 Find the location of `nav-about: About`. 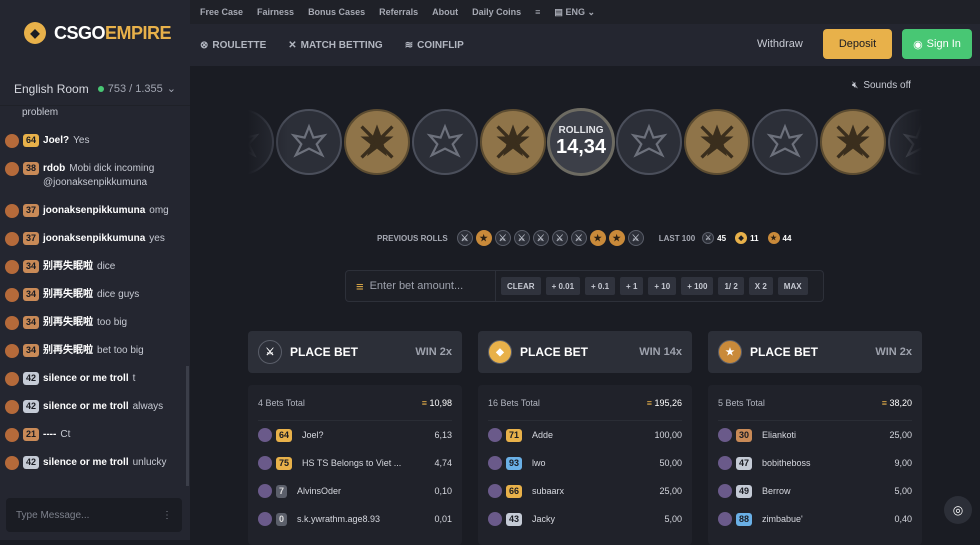

nav-about: About is located at coordinates (445, 12).